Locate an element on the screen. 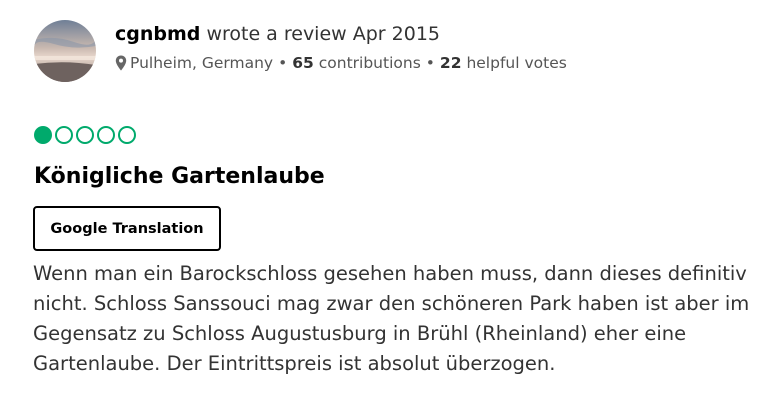  review-title: Königliche Gartenlaube is located at coordinates (179, 177).